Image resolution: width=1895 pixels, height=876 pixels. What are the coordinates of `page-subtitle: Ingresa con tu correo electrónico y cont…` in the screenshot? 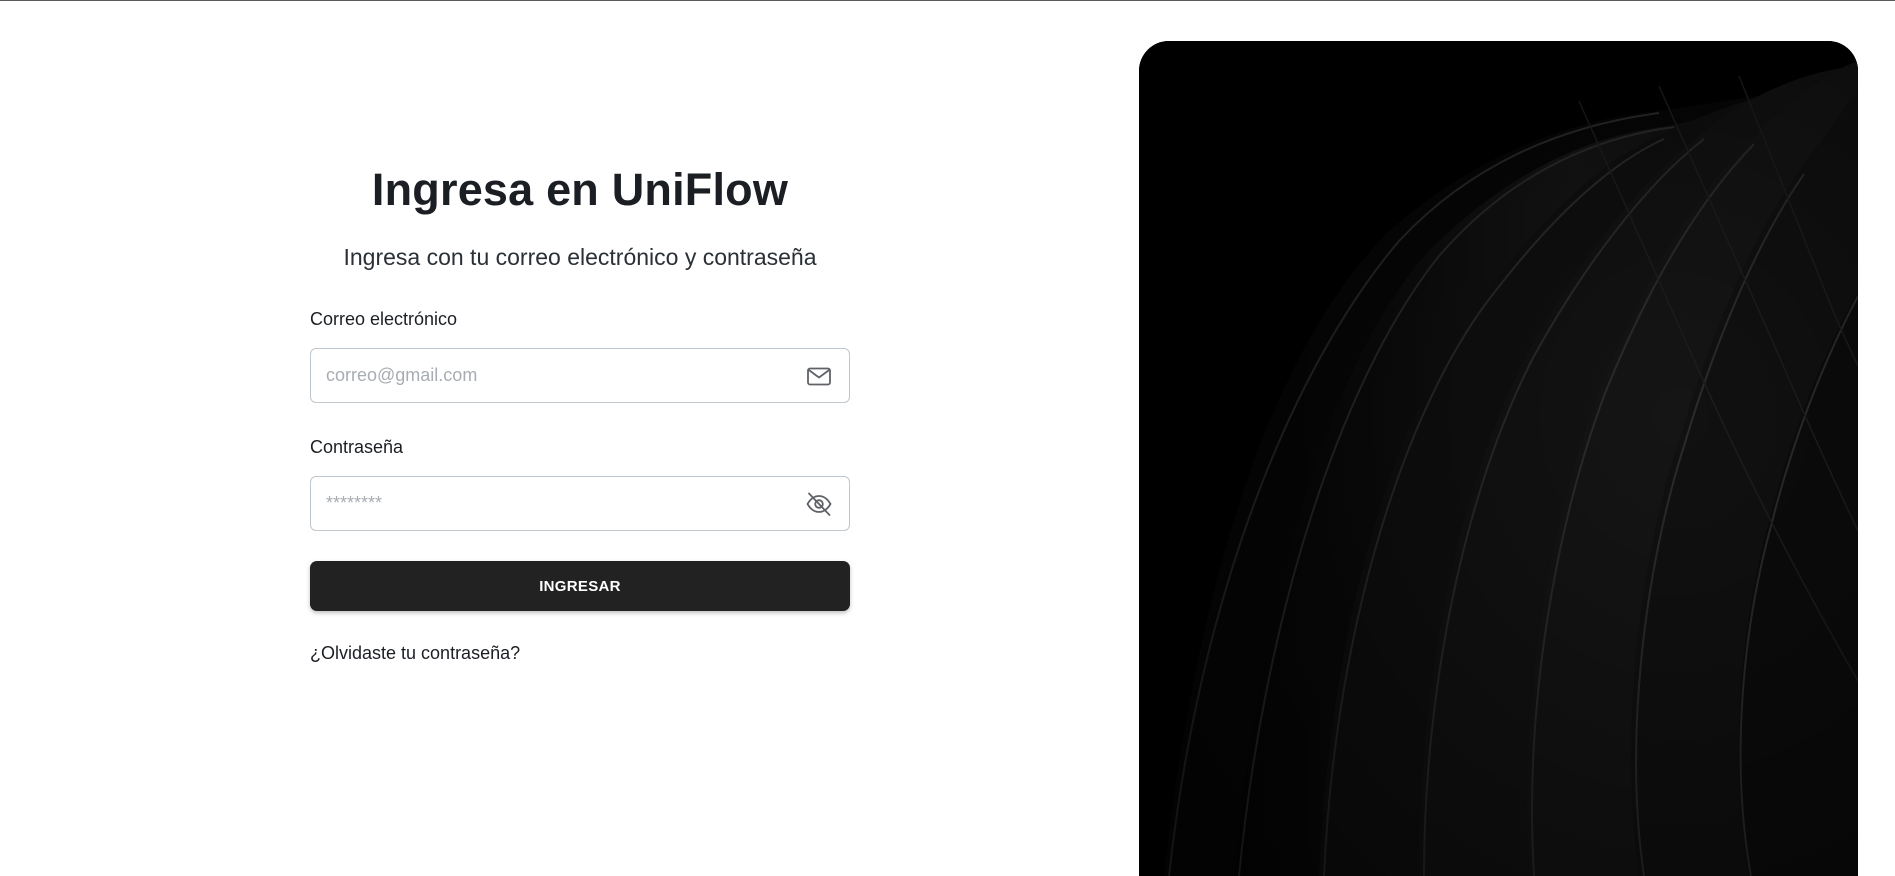 It's located at (580, 257).